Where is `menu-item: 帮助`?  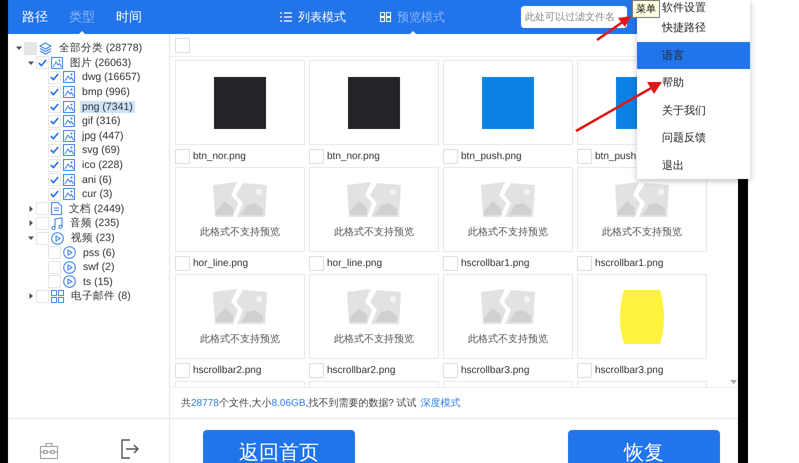 menu-item: 帮助 is located at coordinates (693, 82).